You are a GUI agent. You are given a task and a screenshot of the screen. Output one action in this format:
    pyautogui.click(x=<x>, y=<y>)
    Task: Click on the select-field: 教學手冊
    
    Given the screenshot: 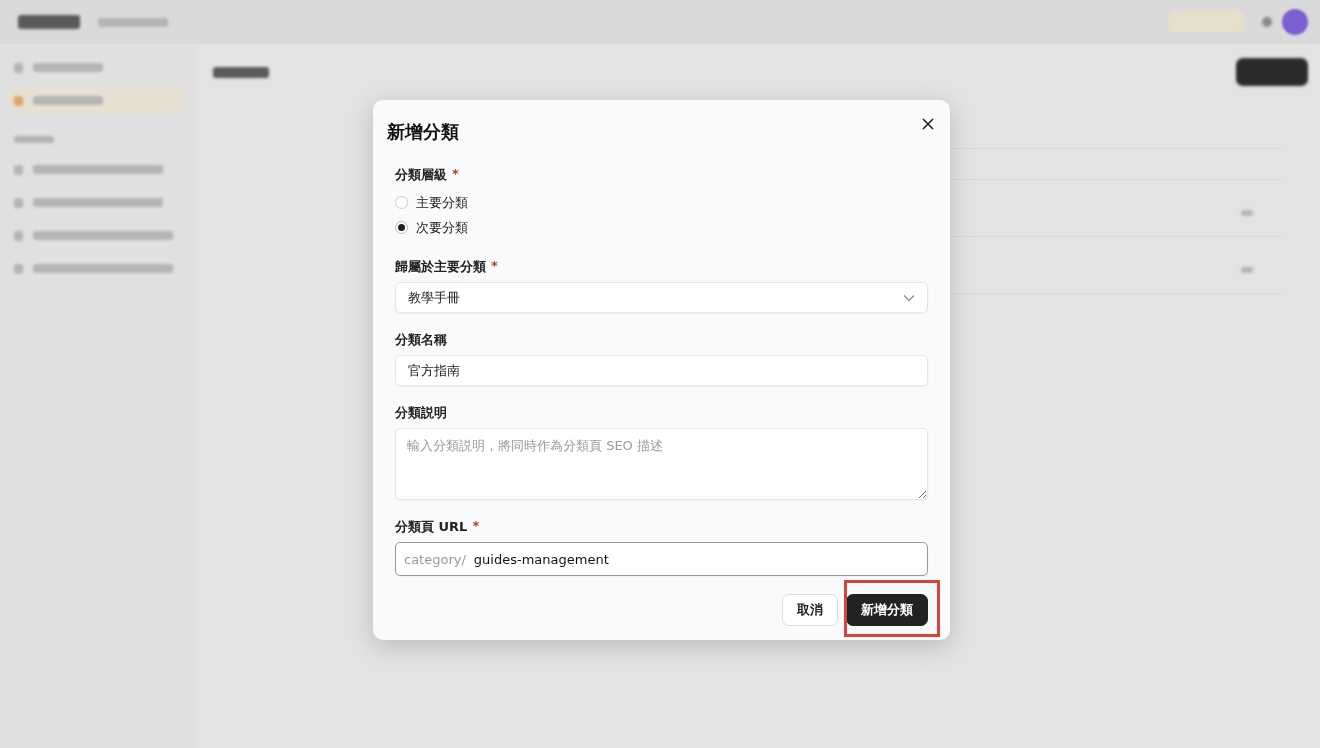 What is the action you would take?
    pyautogui.click(x=661, y=297)
    